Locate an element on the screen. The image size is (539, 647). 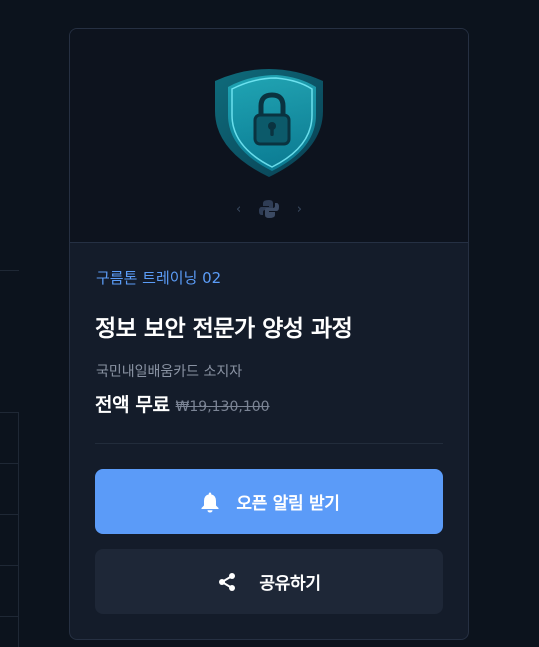
notify-button-label: 오픈 알림 받기 is located at coordinates (288, 504).